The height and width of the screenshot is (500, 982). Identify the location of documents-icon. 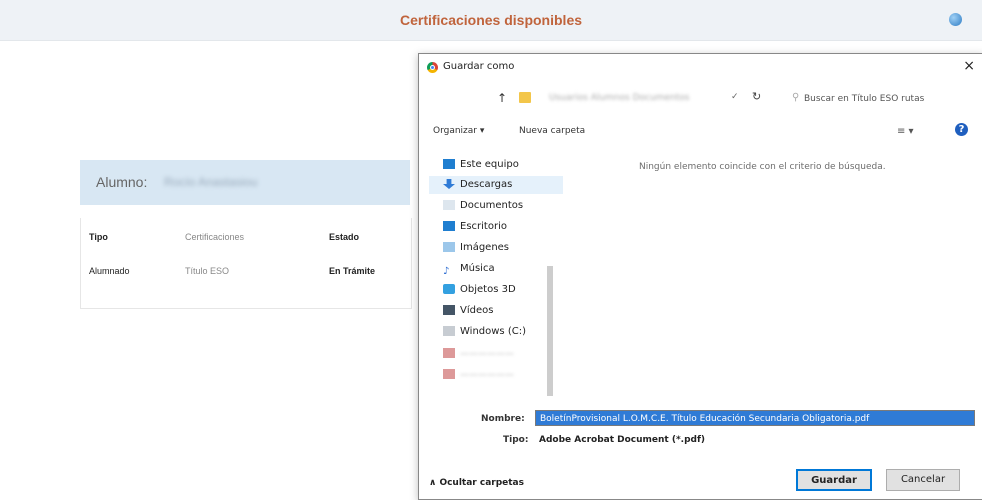
(449, 205).